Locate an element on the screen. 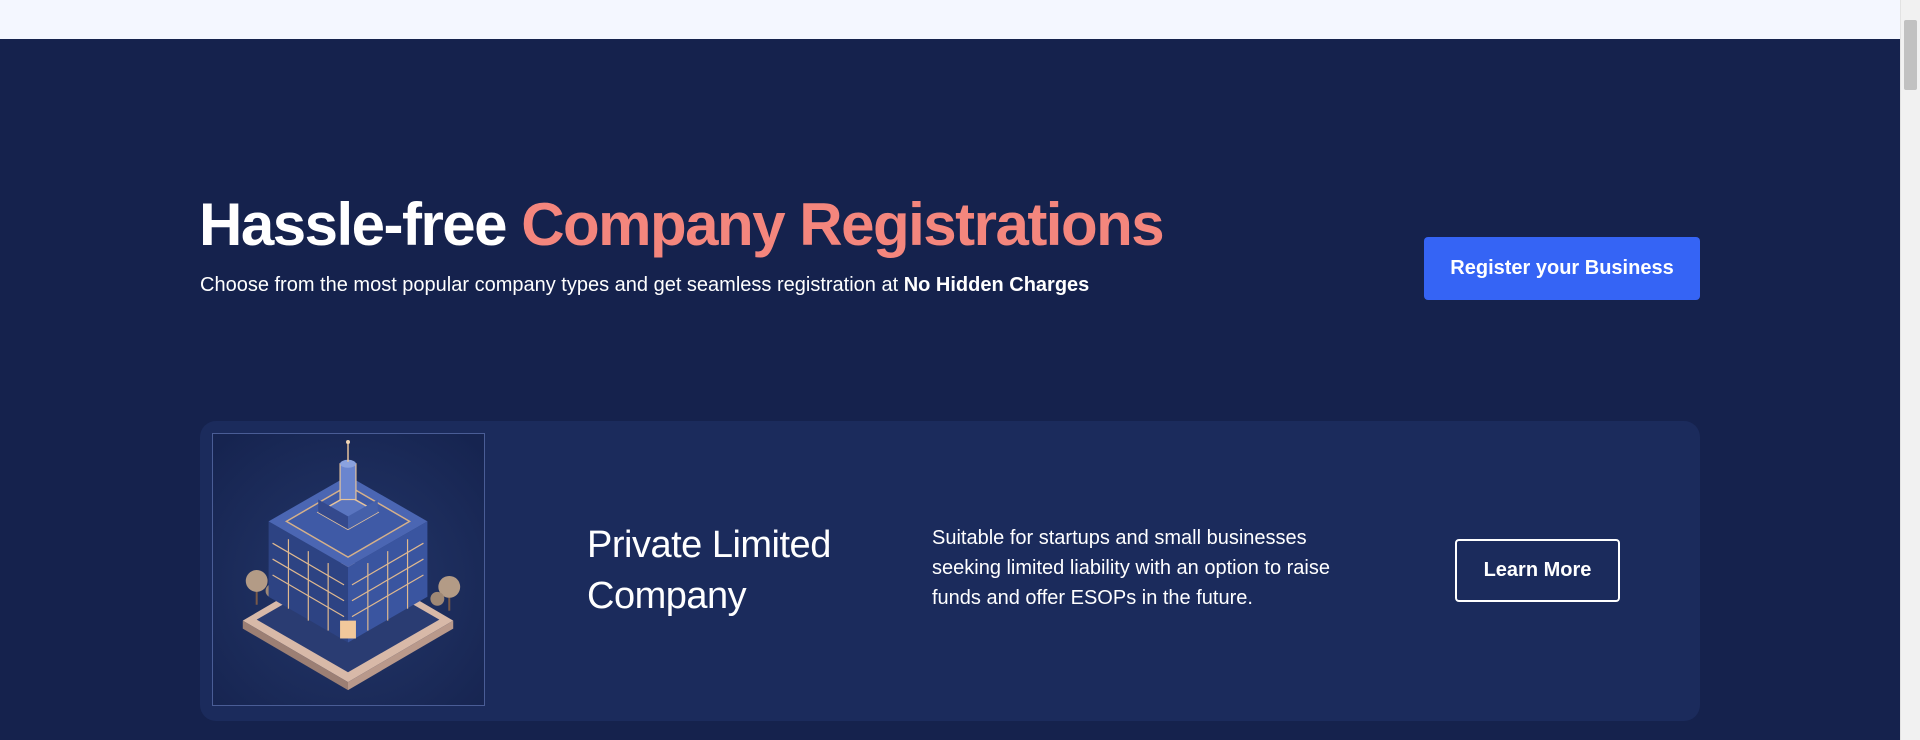  headline-plain: Hassle-free is located at coordinates (353, 224).